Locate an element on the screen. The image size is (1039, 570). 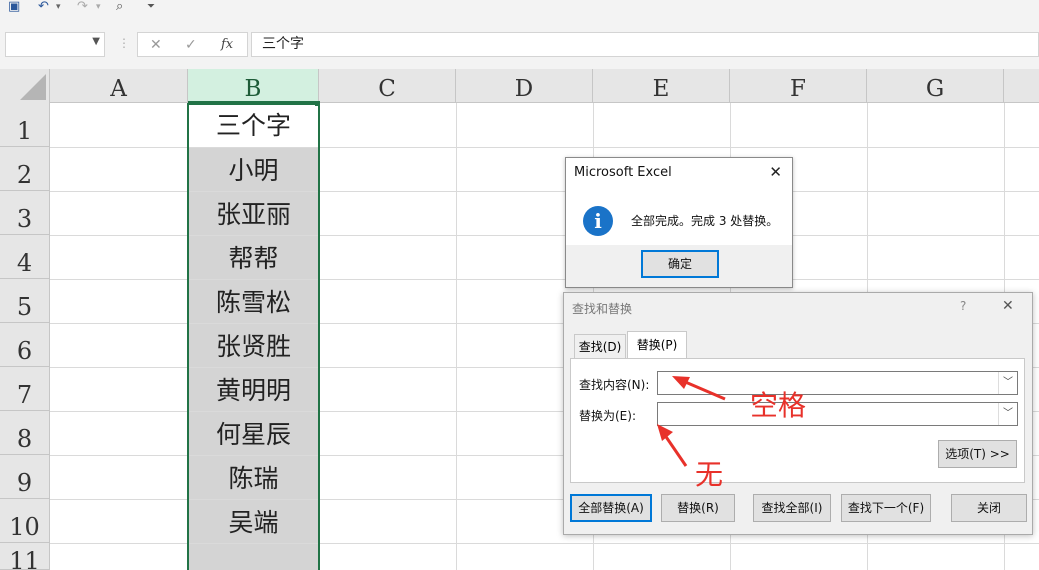
annotation-none: 无 is located at coordinates (709, 474).